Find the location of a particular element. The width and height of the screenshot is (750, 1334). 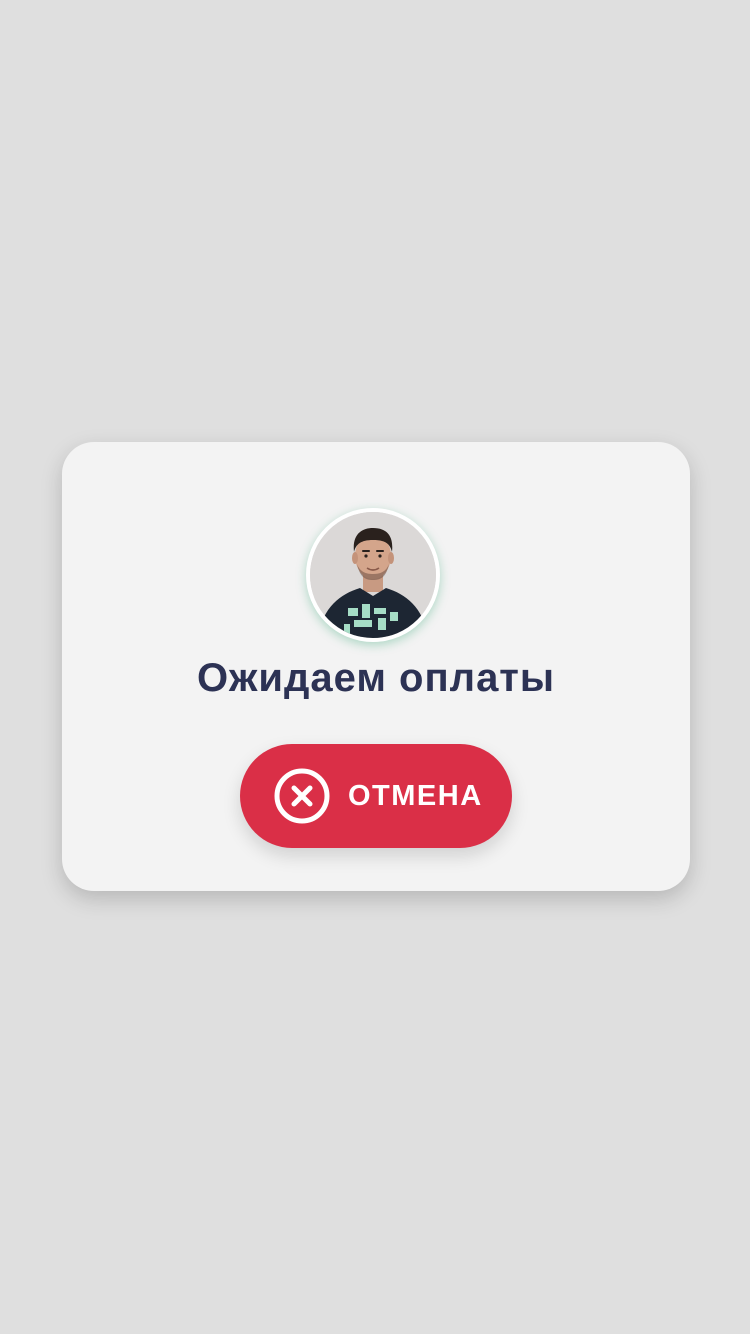

cancel-button: ОТМЕНА is located at coordinates (376, 796).